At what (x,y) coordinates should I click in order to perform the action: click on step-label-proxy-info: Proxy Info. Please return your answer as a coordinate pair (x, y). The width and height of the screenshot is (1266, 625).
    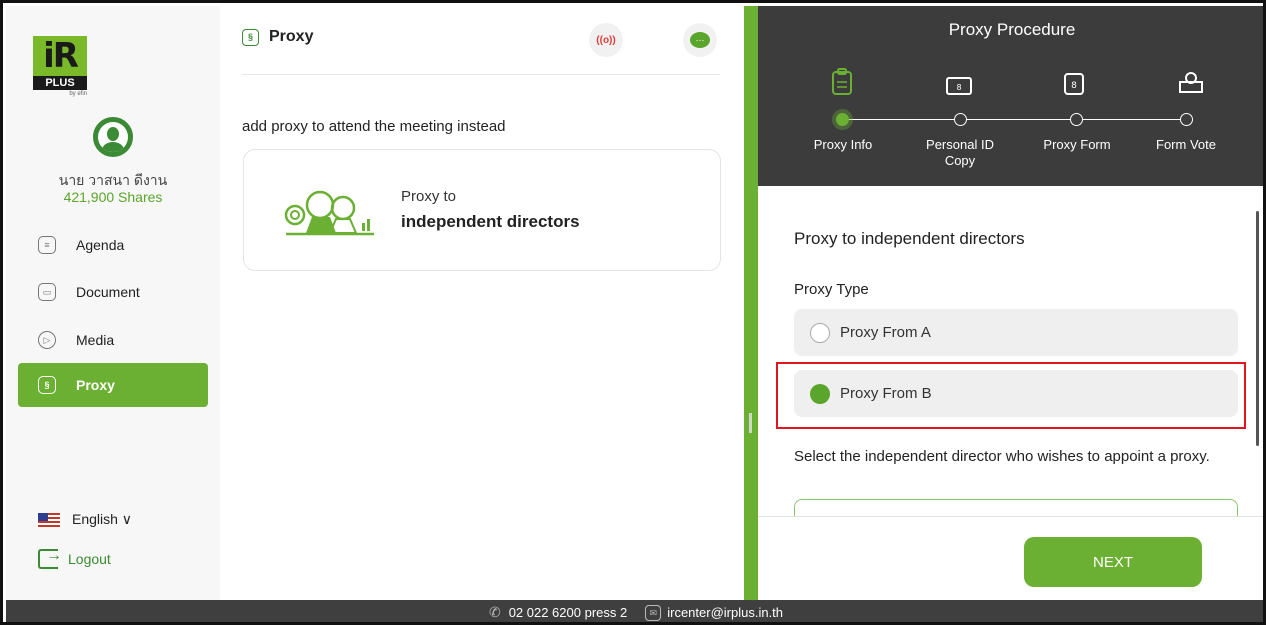
    Looking at the image, I should click on (843, 144).